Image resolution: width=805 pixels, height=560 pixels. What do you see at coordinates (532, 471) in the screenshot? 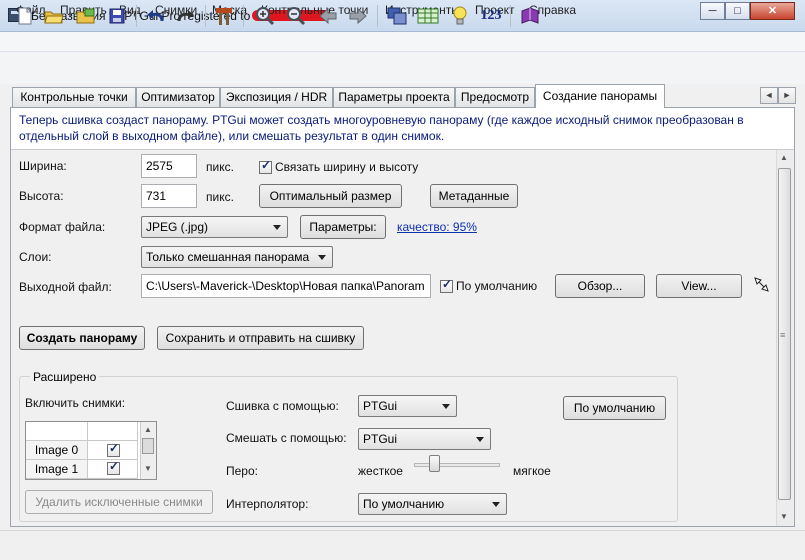
I see `feather-soft-label: мягкое` at bounding box center [532, 471].